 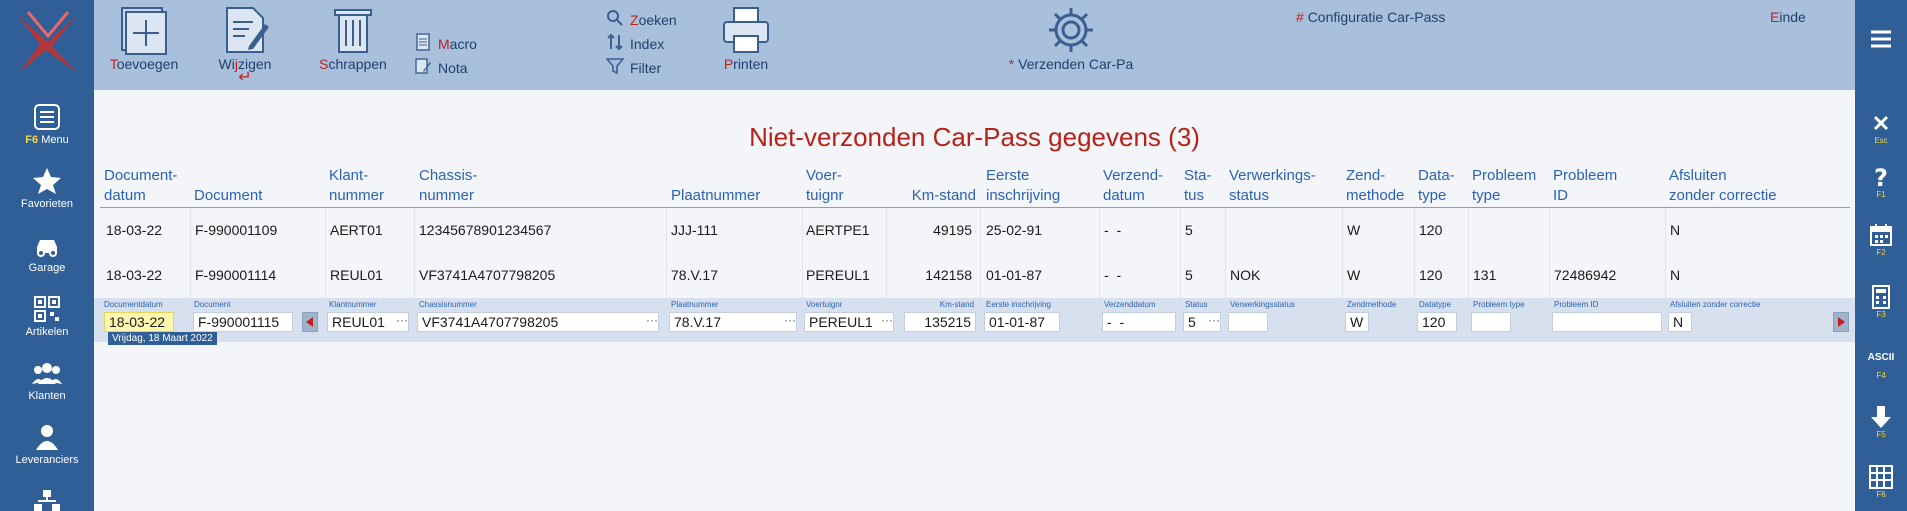 What do you see at coordinates (1375, 186) in the screenshot?
I see `col-header-sendmethod: Zend-methode` at bounding box center [1375, 186].